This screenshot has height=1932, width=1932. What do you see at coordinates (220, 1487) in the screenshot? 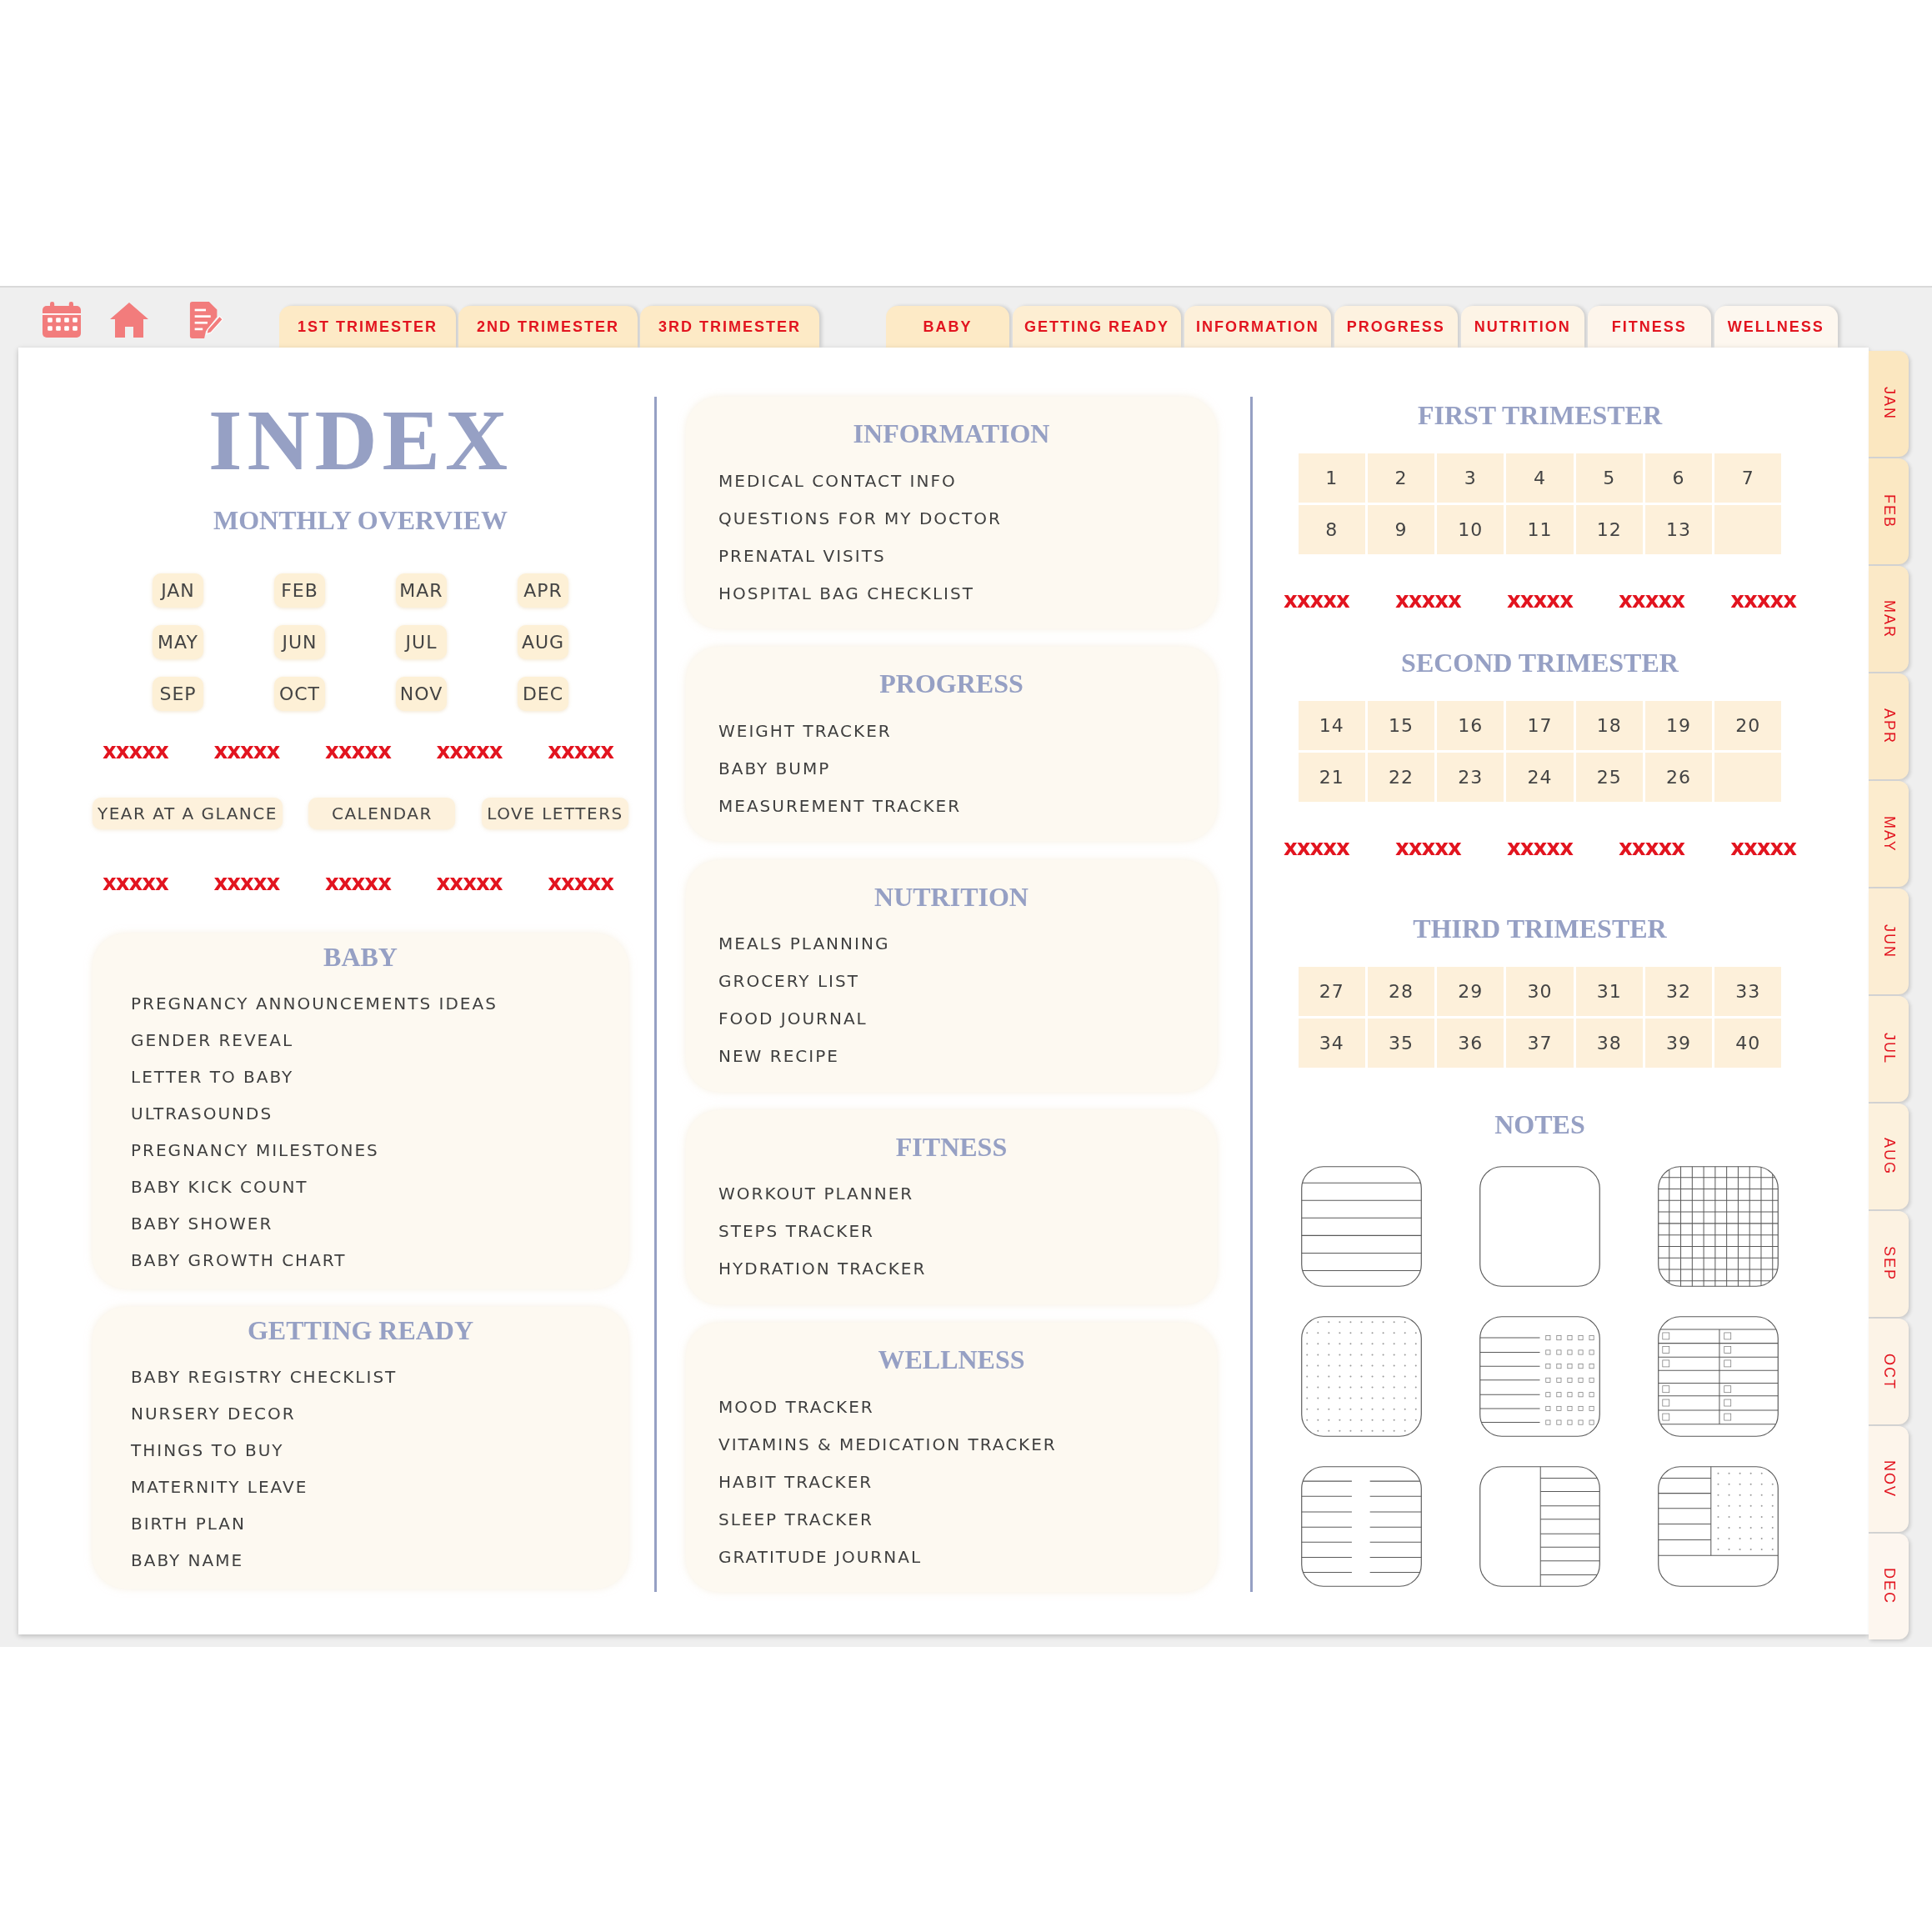
I see `section-link: MATERNITY LEAVE` at bounding box center [220, 1487].